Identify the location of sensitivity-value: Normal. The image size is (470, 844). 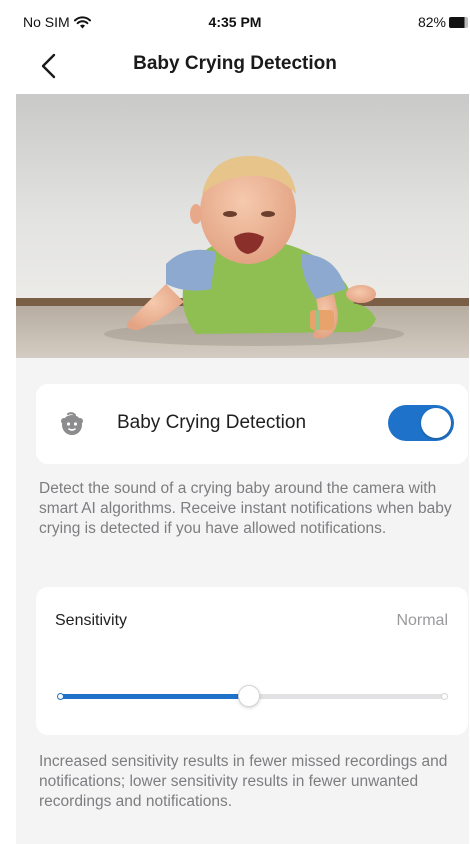
(422, 620).